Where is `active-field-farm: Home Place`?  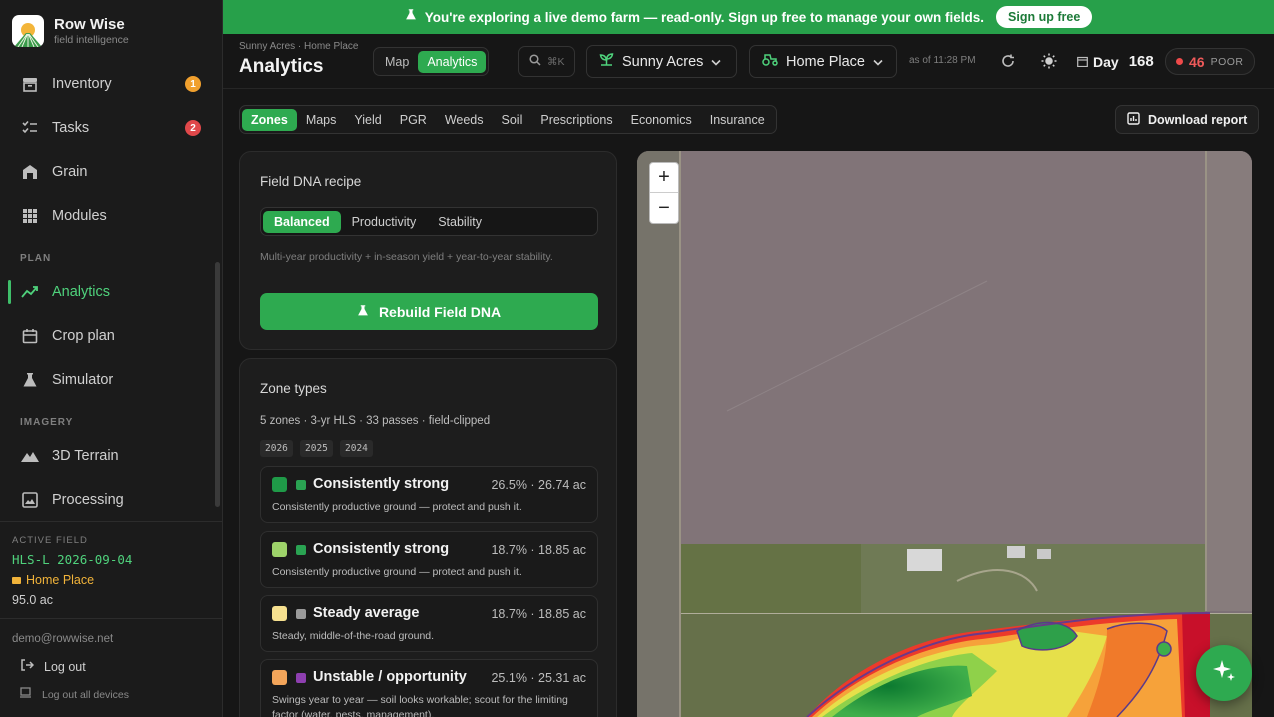 active-field-farm: Home Place is located at coordinates (53, 580).